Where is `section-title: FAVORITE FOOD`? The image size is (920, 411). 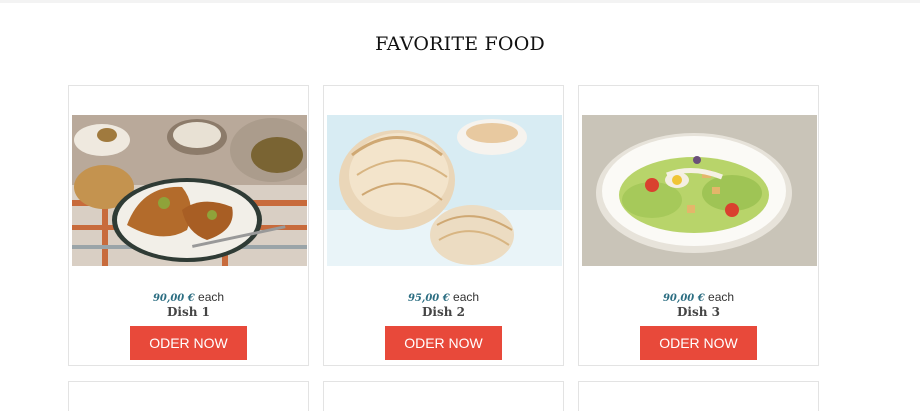 section-title: FAVORITE FOOD is located at coordinates (460, 44).